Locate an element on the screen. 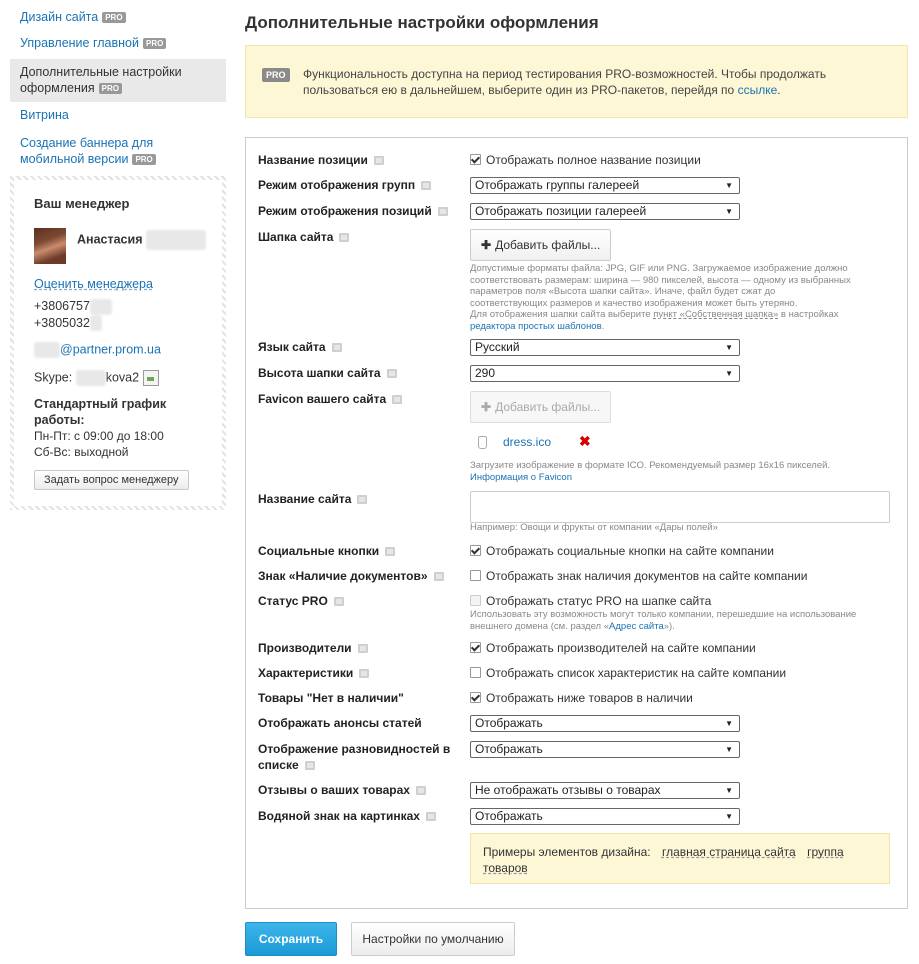 The width and height of the screenshot is (919, 964). sidebar-item-site-design: Дизайн сайта PRO is located at coordinates (118, 17).